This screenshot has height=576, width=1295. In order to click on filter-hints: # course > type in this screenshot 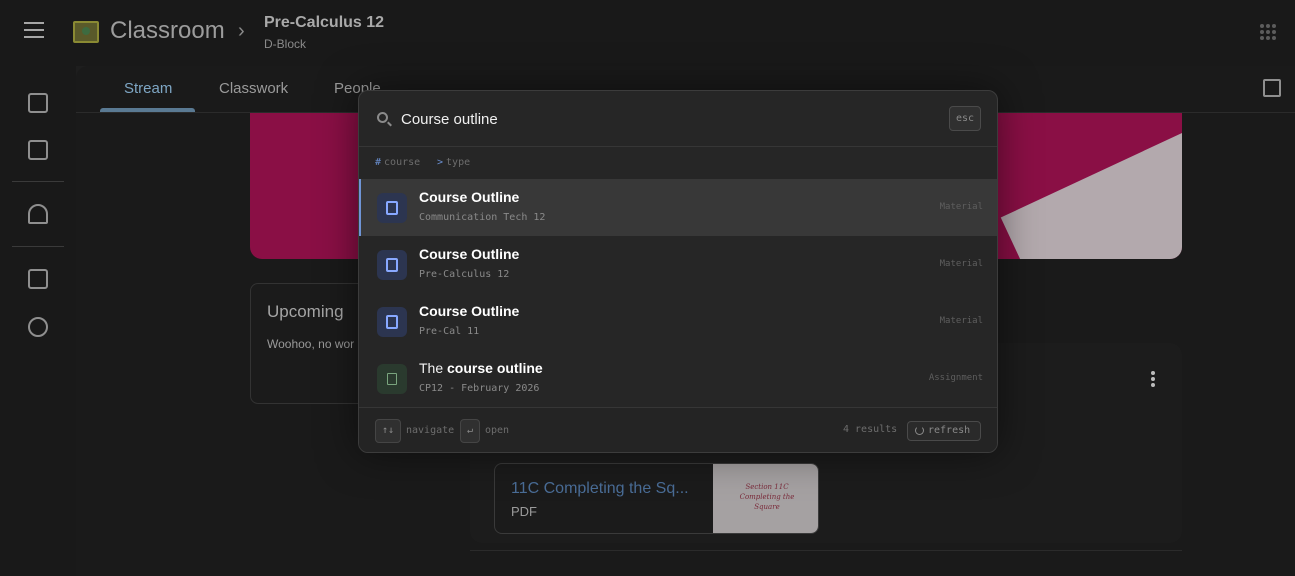, I will do `click(678, 163)`.